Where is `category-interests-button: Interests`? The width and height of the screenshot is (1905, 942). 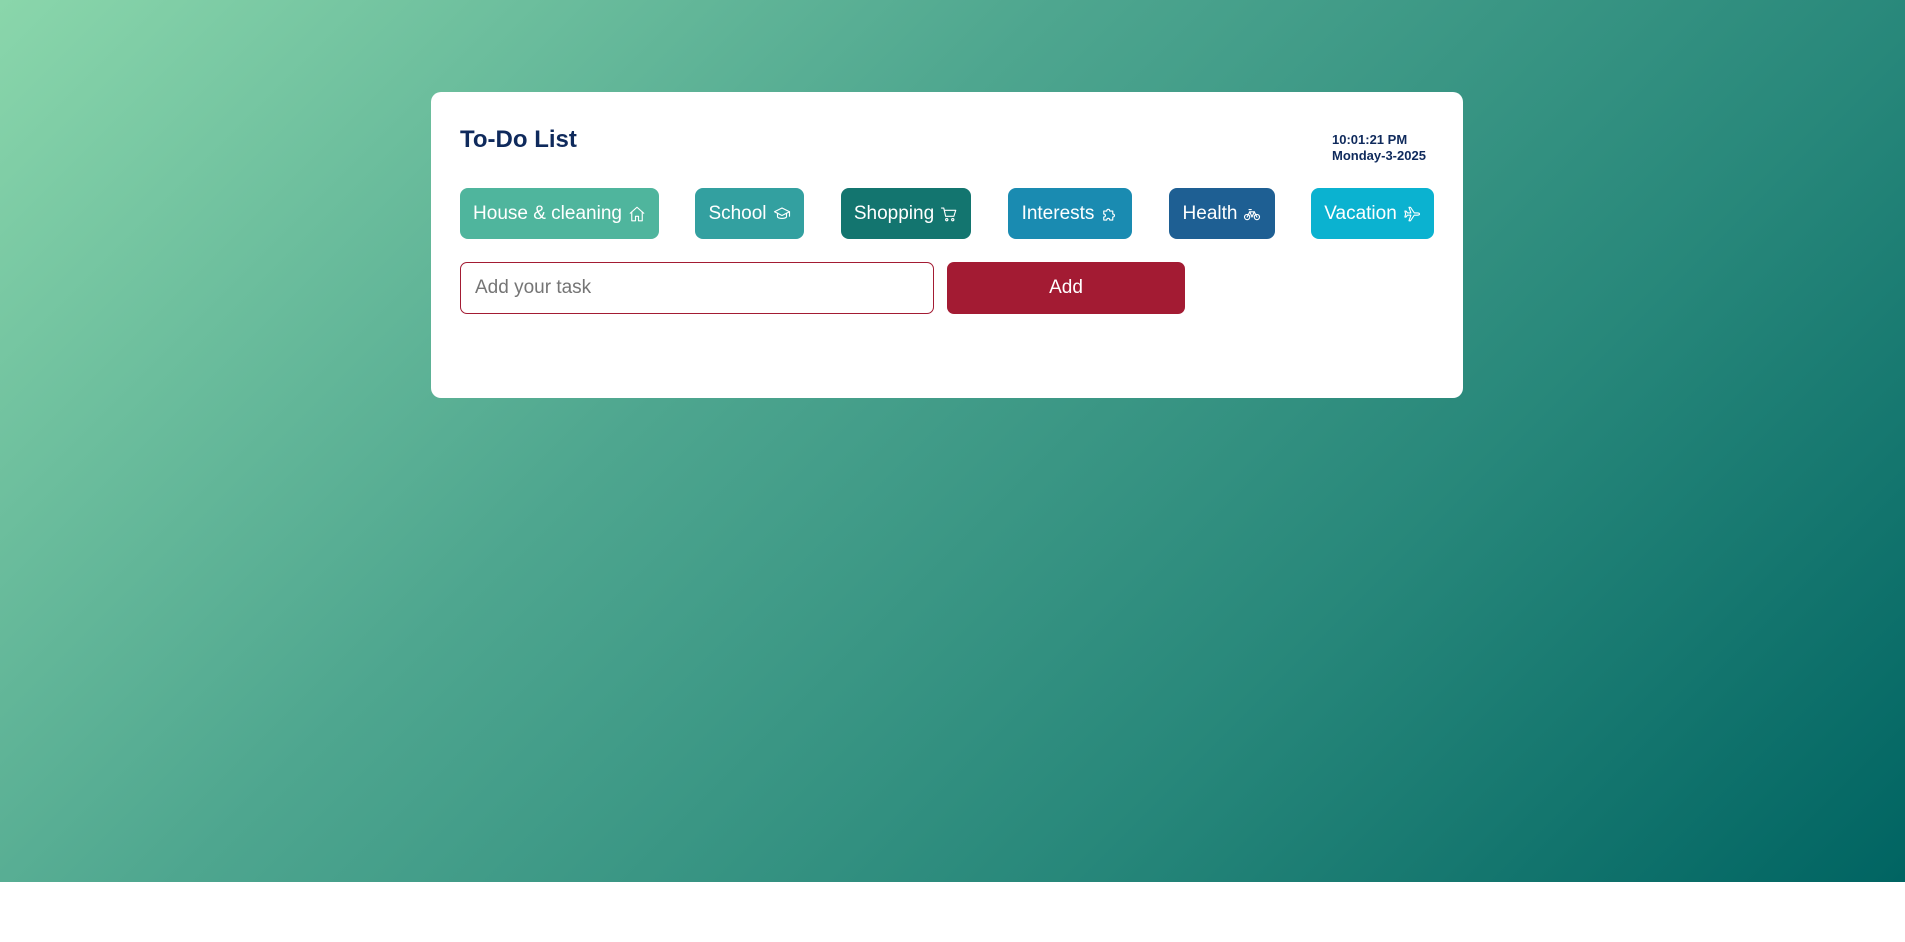 category-interests-button: Interests is located at coordinates (1070, 213).